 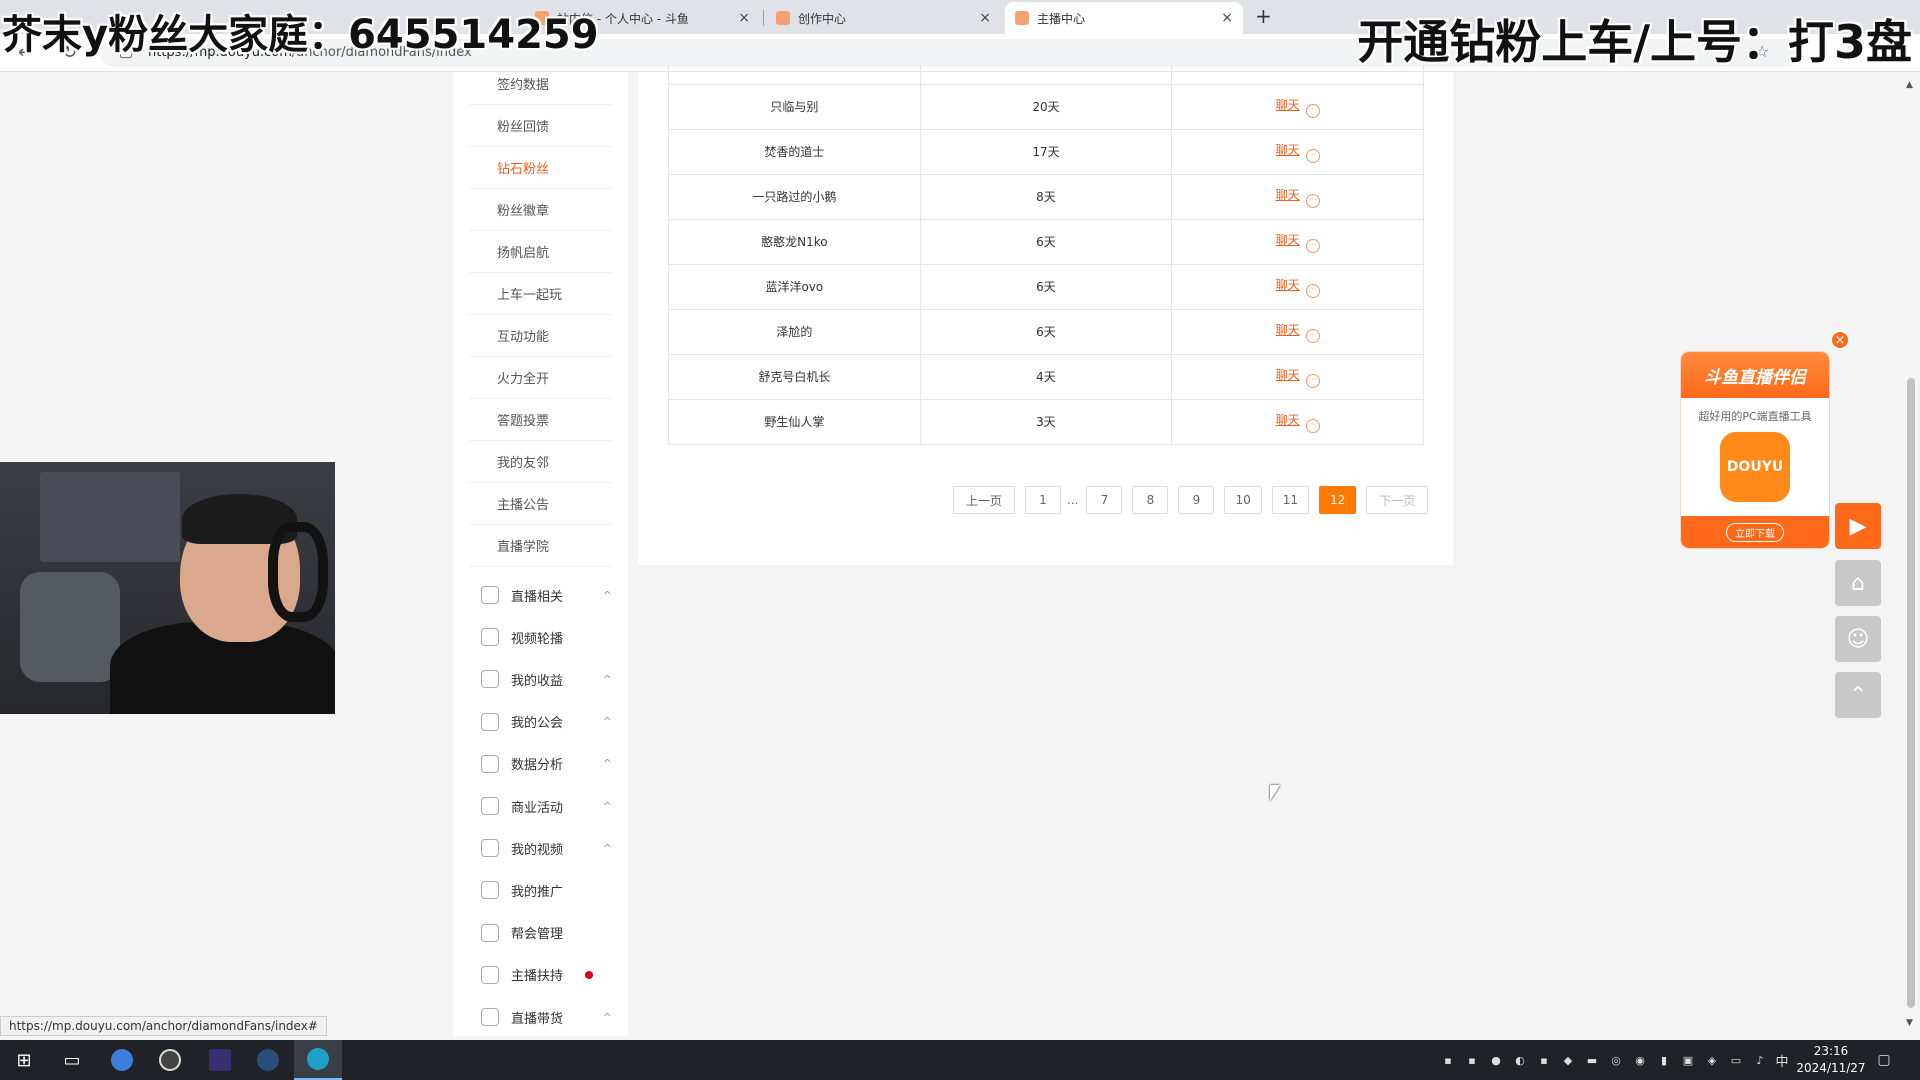 What do you see at coordinates (540, 420) in the screenshot?
I see `sidebar-item: 答题投票` at bounding box center [540, 420].